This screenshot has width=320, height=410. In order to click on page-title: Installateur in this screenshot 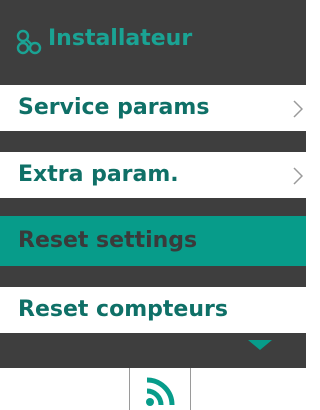, I will do `click(120, 38)`.